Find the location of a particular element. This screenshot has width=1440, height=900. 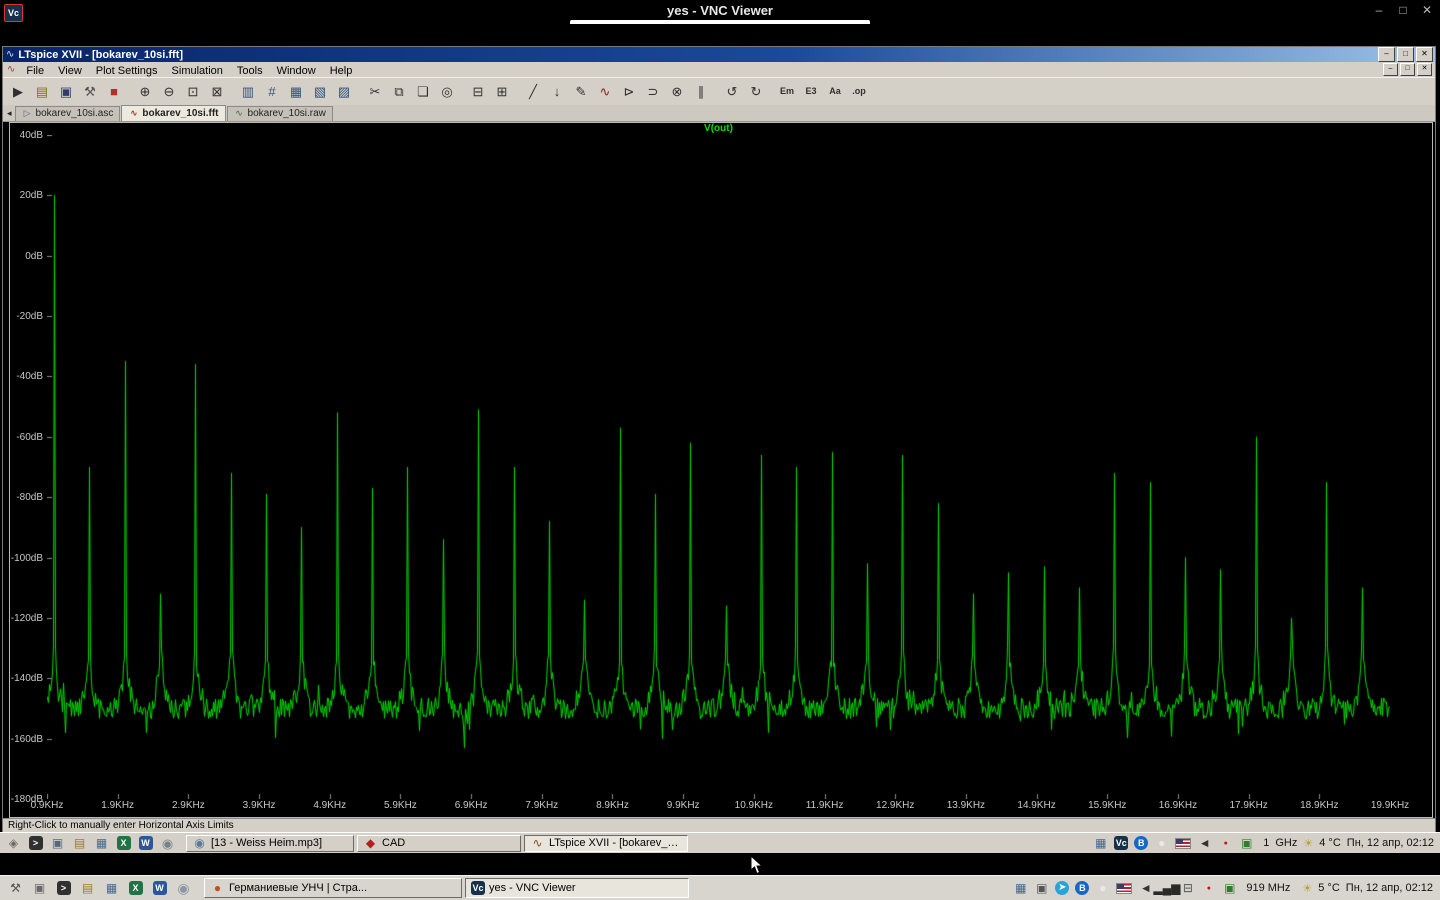

menu-window: Window is located at coordinates (296, 71).